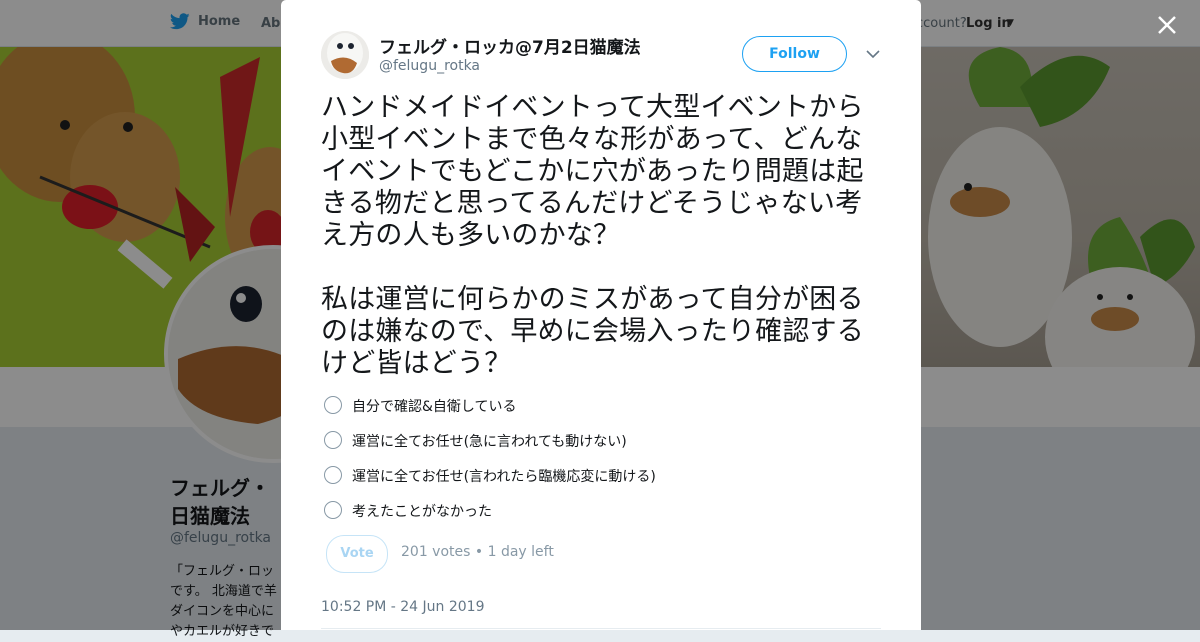  What do you see at coordinates (429, 66) in the screenshot?
I see `tweet-author-handle: @felugu_rotka` at bounding box center [429, 66].